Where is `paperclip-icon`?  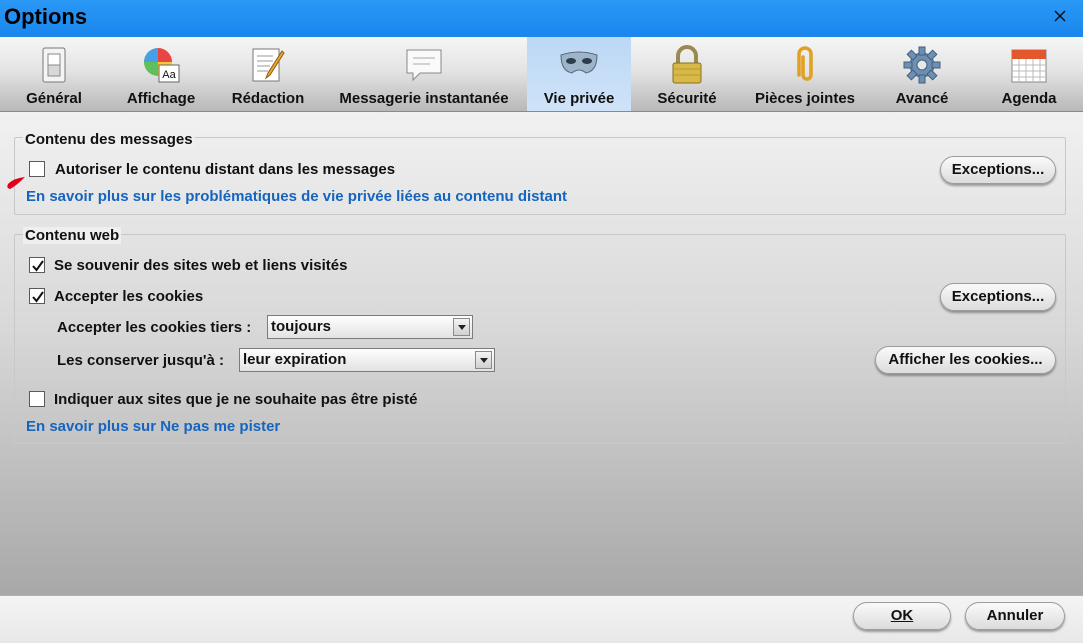 paperclip-icon is located at coordinates (805, 65).